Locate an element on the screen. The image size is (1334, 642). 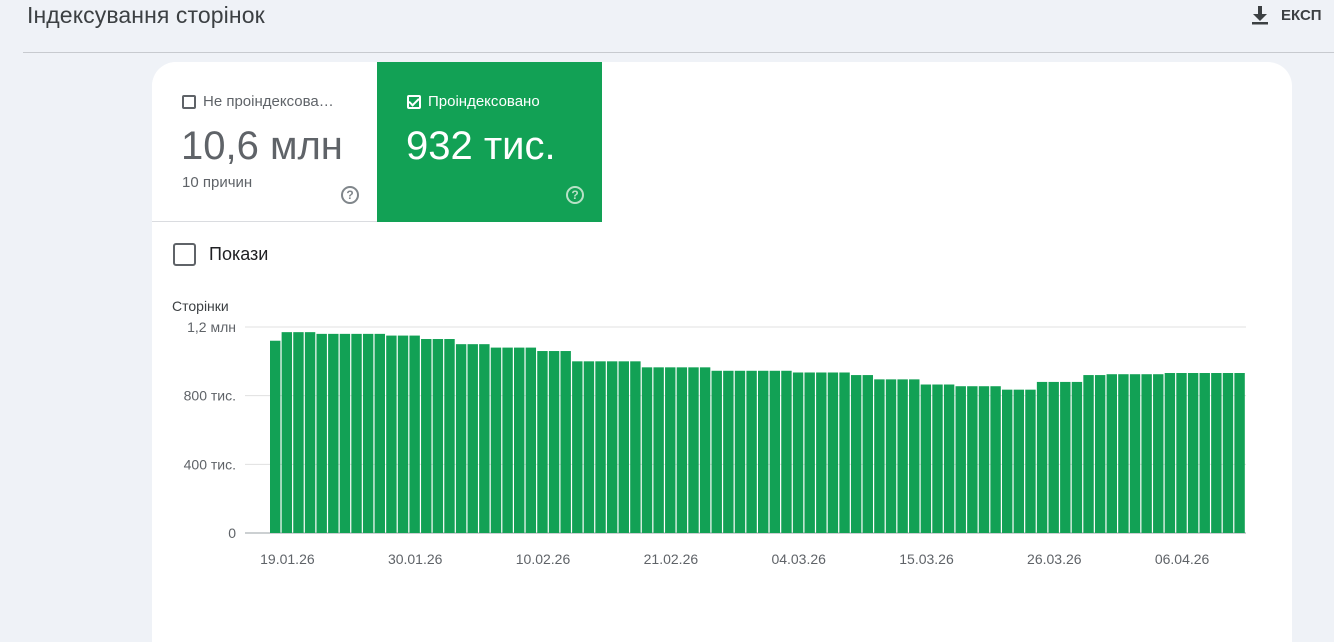
y-tick-label: 1,2 млн is located at coordinates (211, 327).